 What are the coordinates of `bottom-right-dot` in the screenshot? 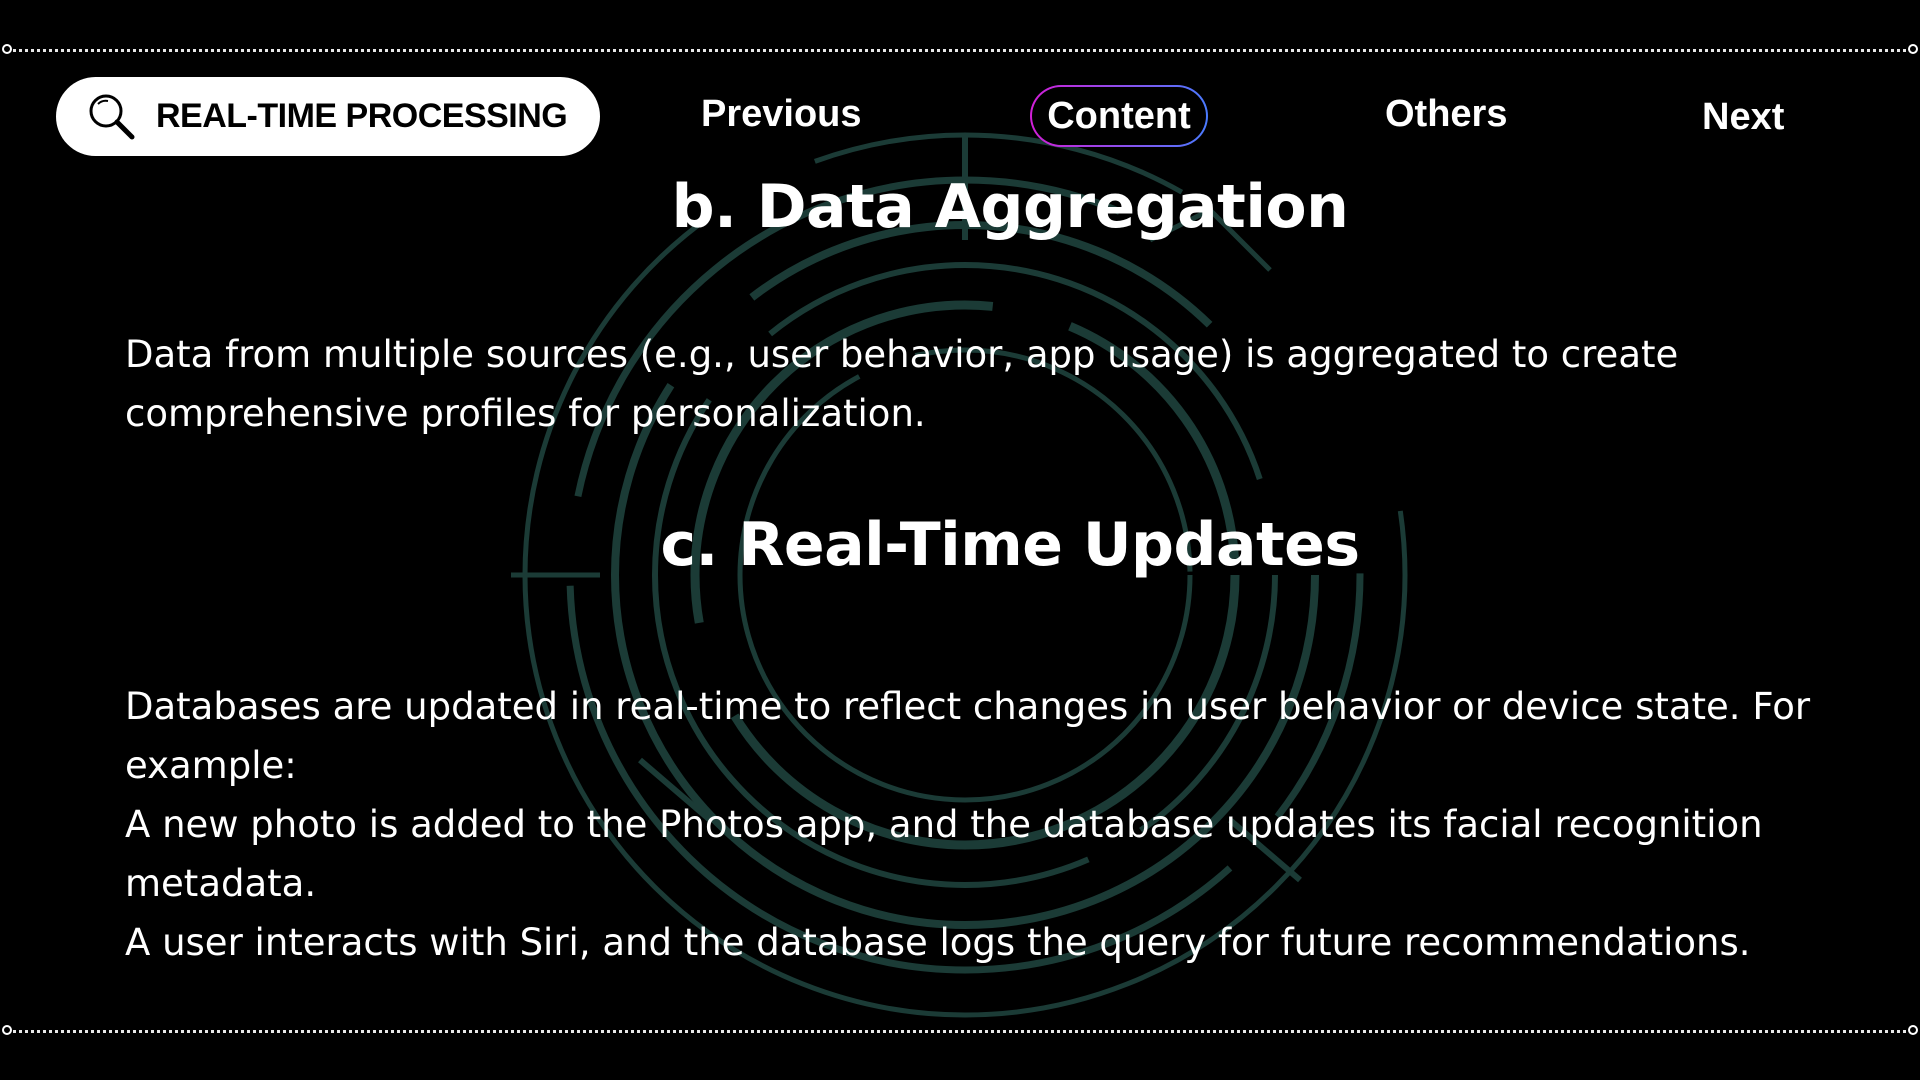 It's located at (1913, 1030).